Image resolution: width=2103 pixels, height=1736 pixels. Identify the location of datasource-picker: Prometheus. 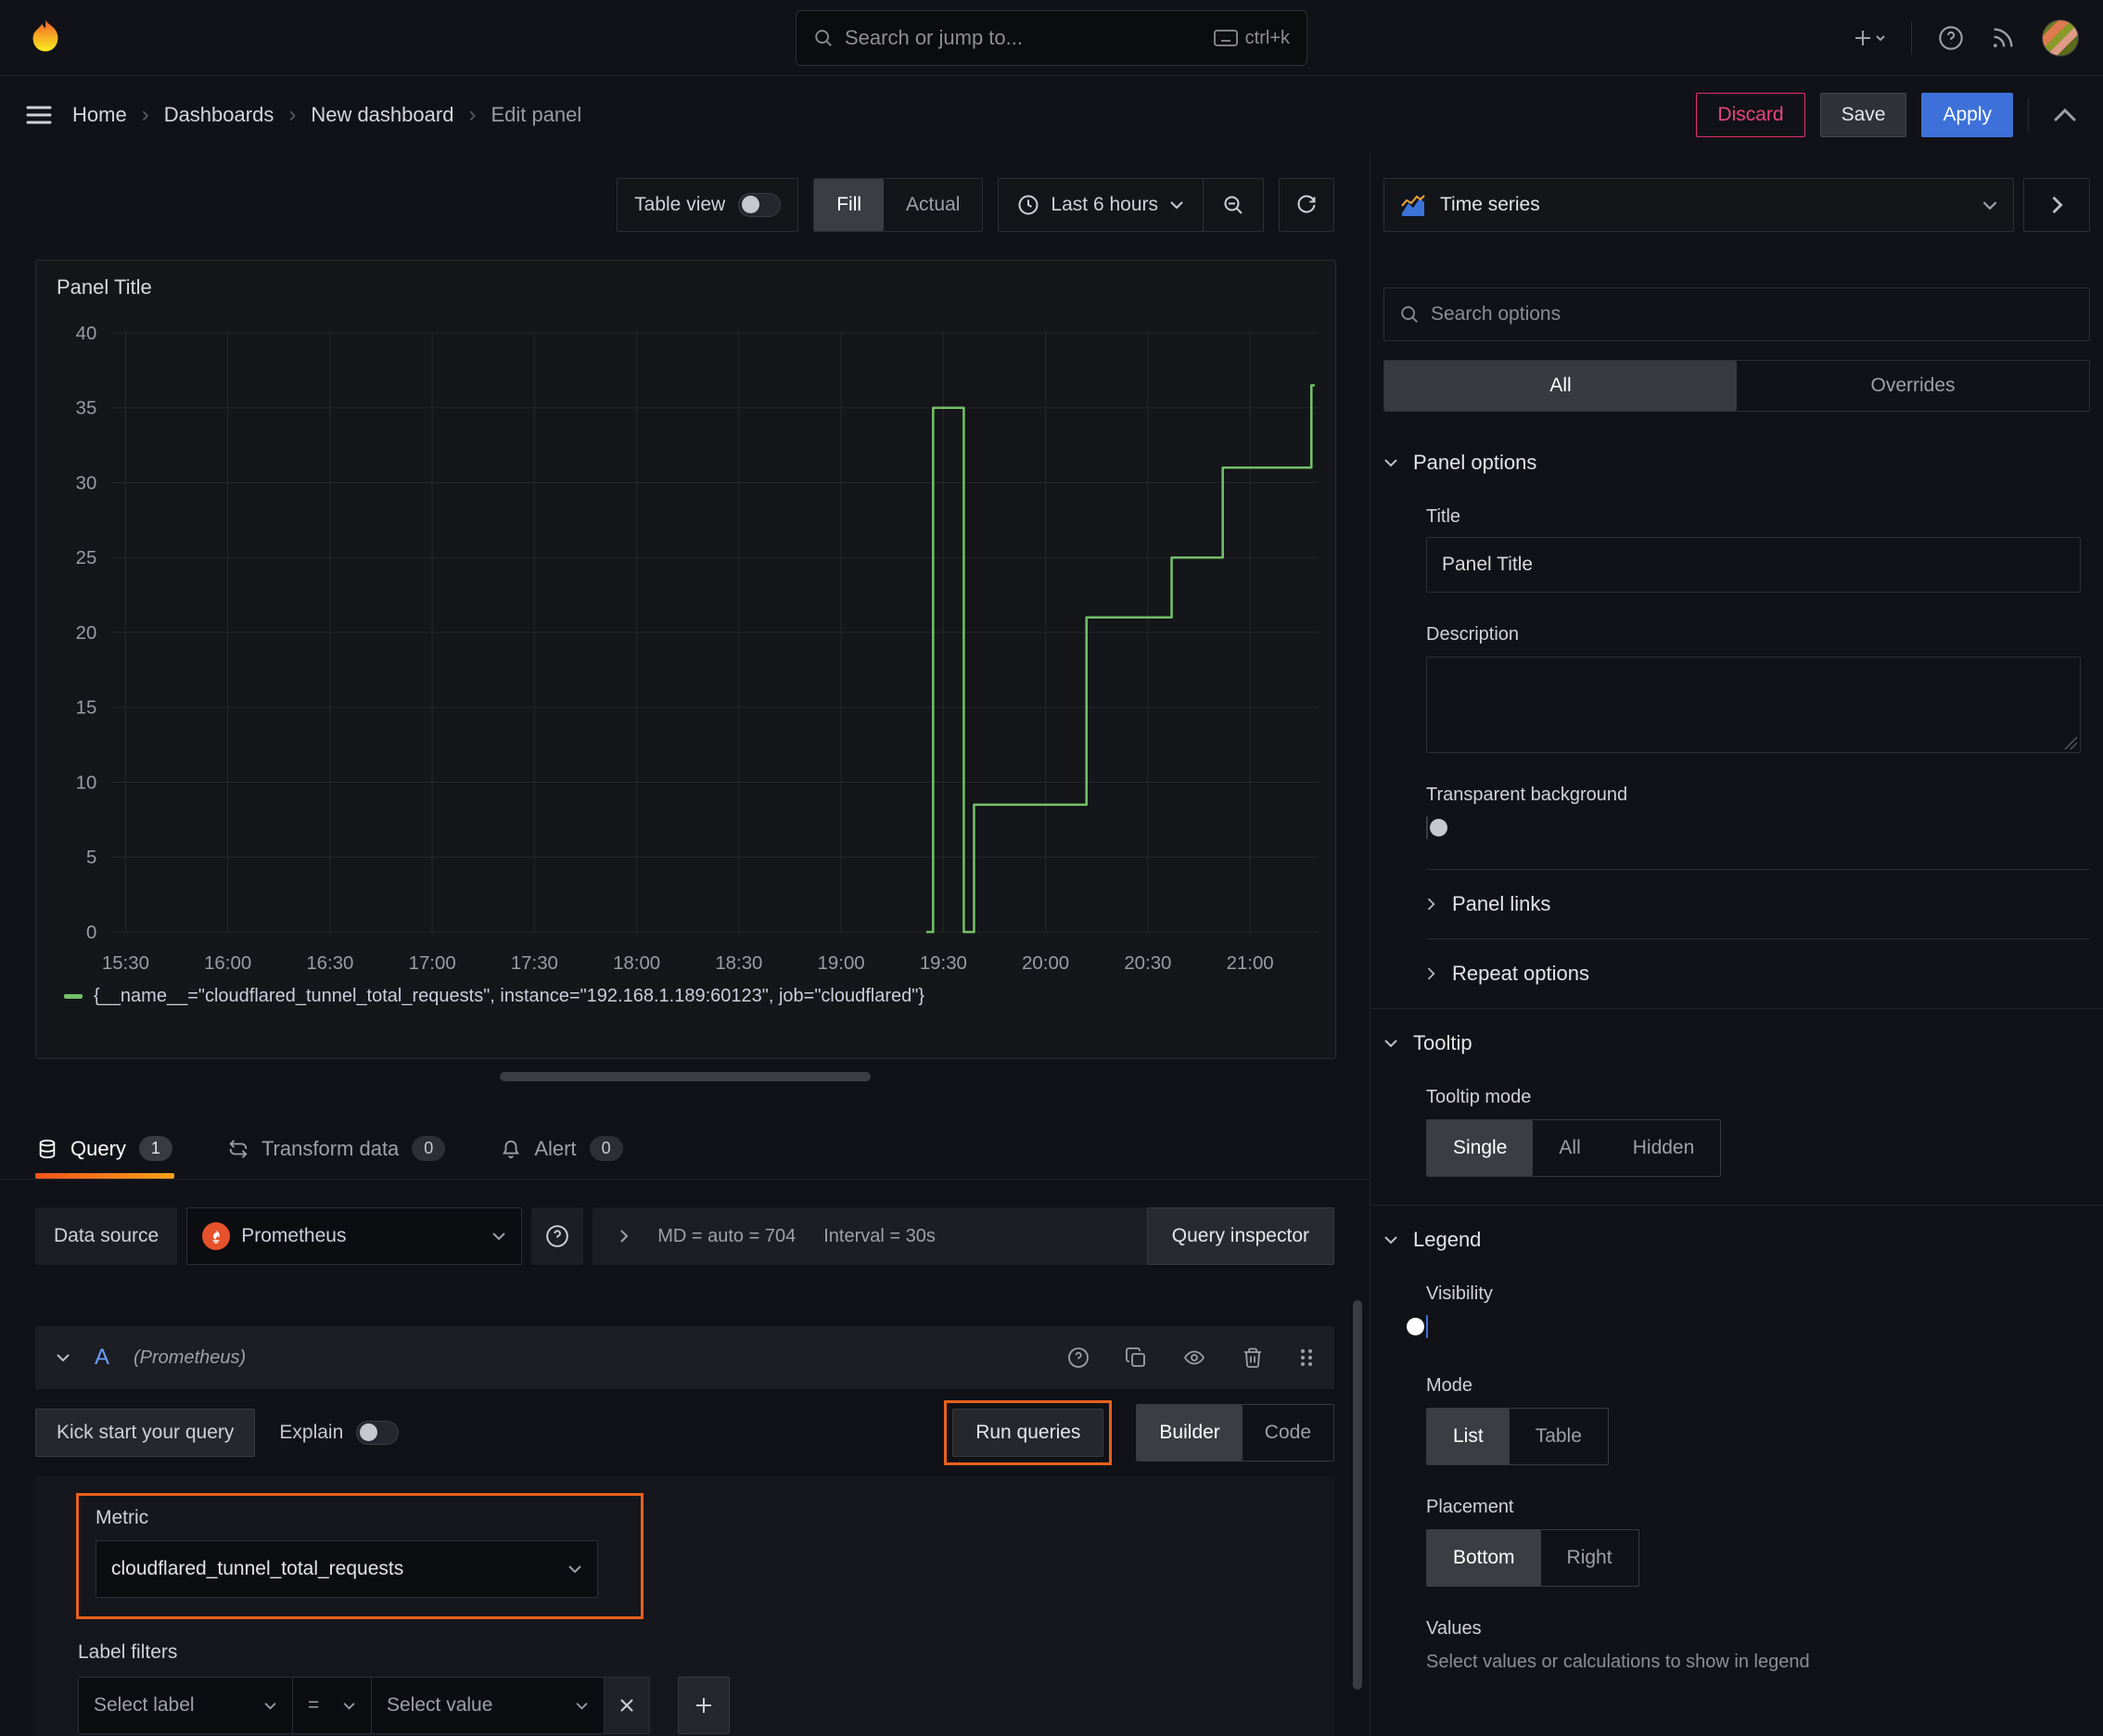
(354, 1236).